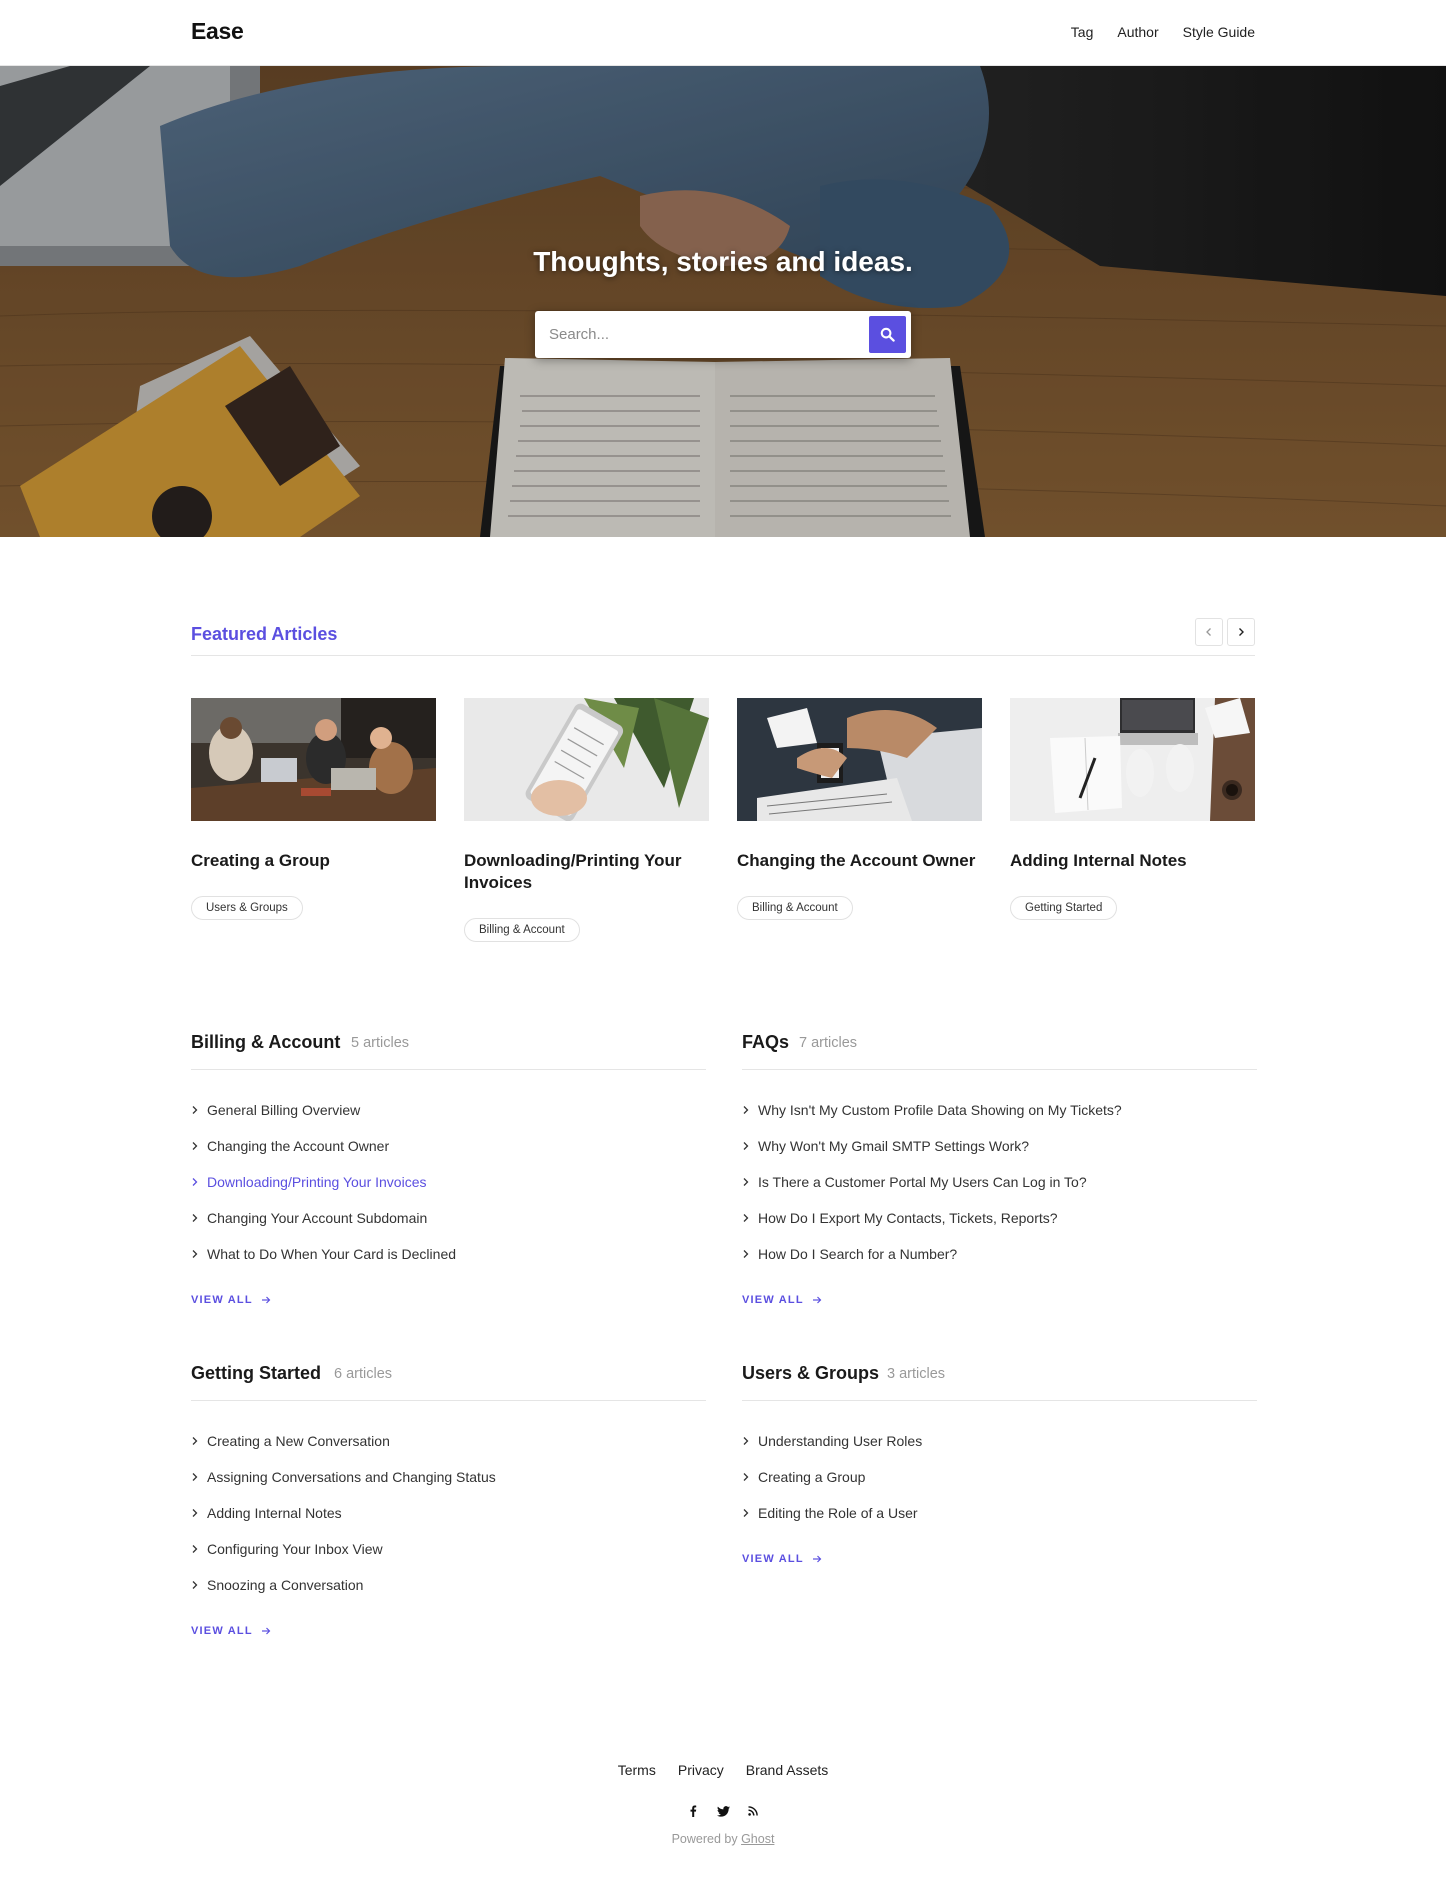  Describe the element at coordinates (265, 1042) in the screenshot. I see `topic-title: Billing & Account` at that location.